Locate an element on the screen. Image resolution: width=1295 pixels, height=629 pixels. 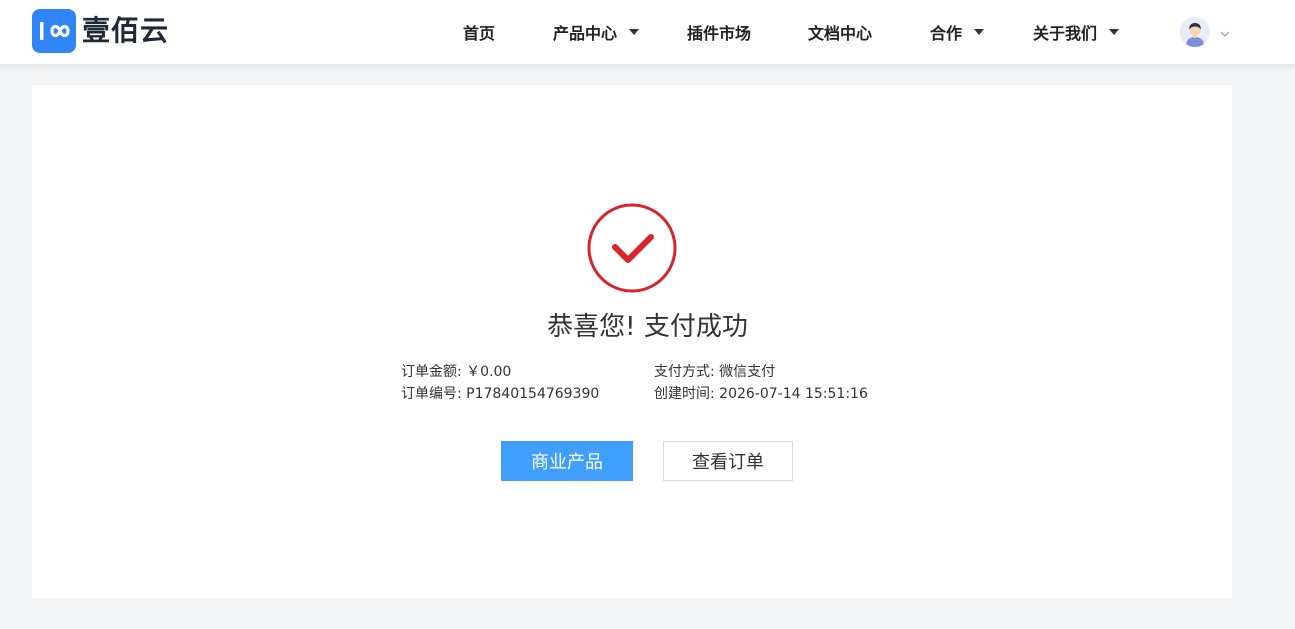
order-number-label: 订单编号: is located at coordinates (431, 394).